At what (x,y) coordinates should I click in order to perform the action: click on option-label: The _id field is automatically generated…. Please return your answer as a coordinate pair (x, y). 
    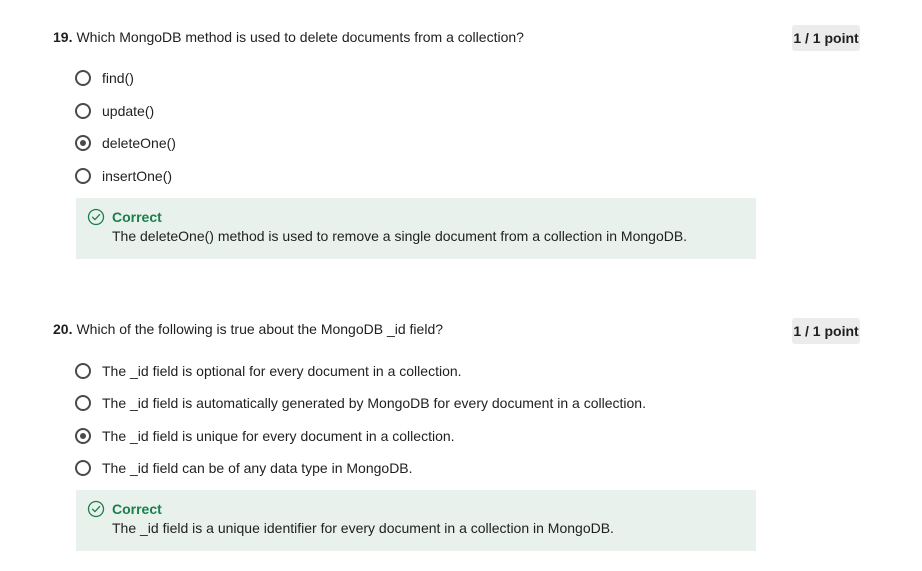
    Looking at the image, I should click on (374, 403).